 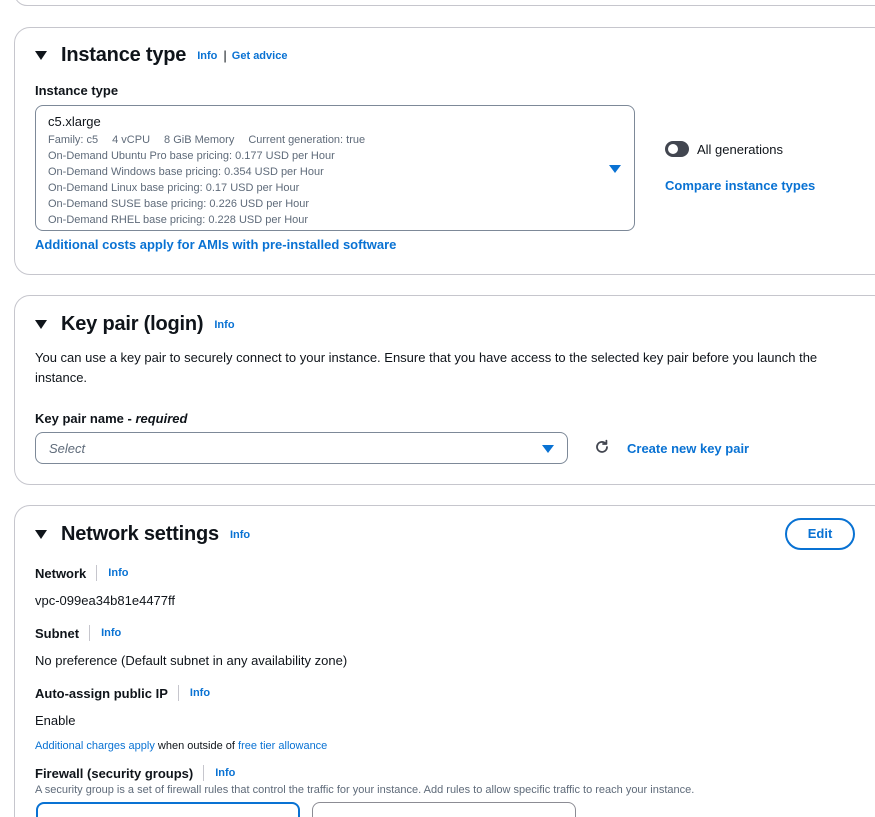 I want to click on create-key-pair-link: Create new key pair, so click(x=688, y=448).